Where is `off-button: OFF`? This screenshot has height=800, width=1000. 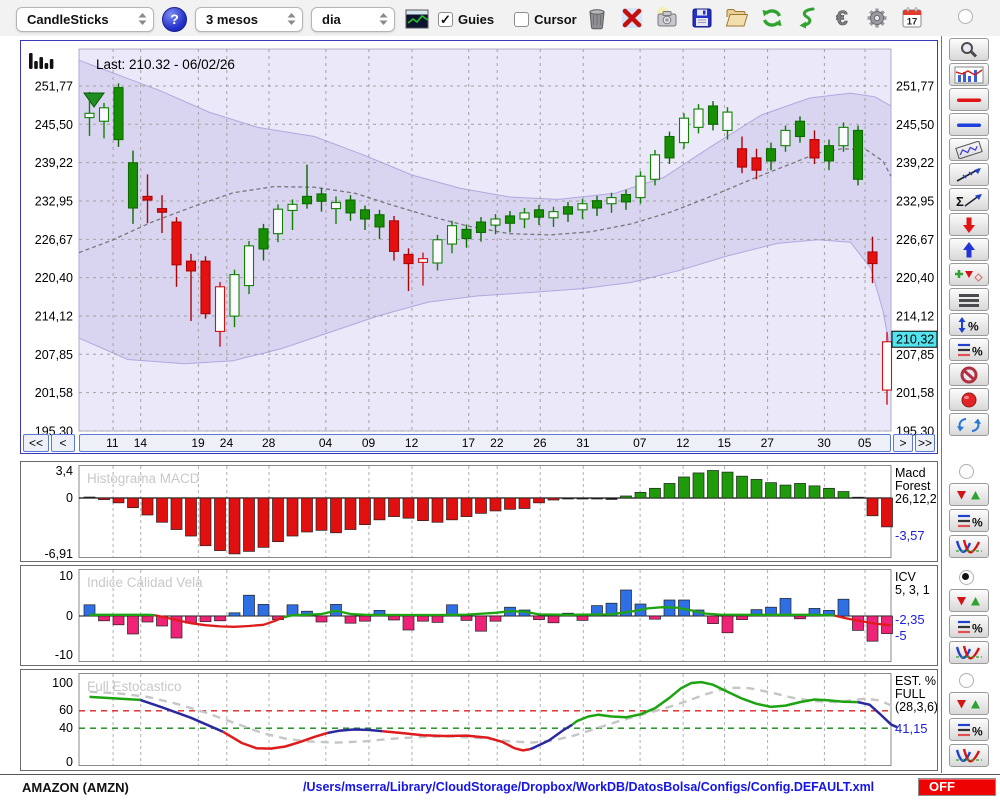 off-button: OFF is located at coordinates (957, 787).